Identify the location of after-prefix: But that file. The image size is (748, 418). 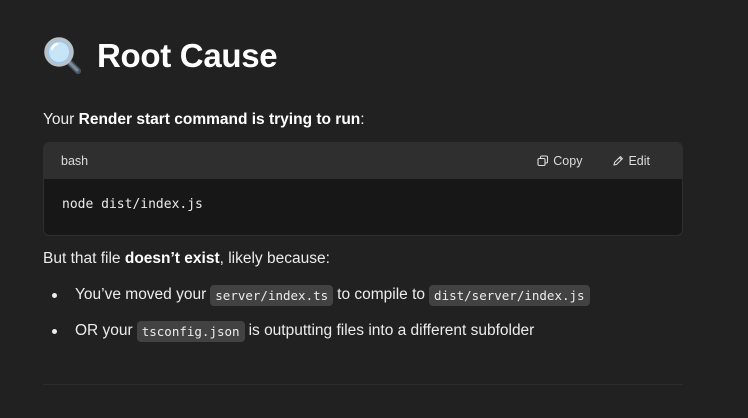
(84, 258).